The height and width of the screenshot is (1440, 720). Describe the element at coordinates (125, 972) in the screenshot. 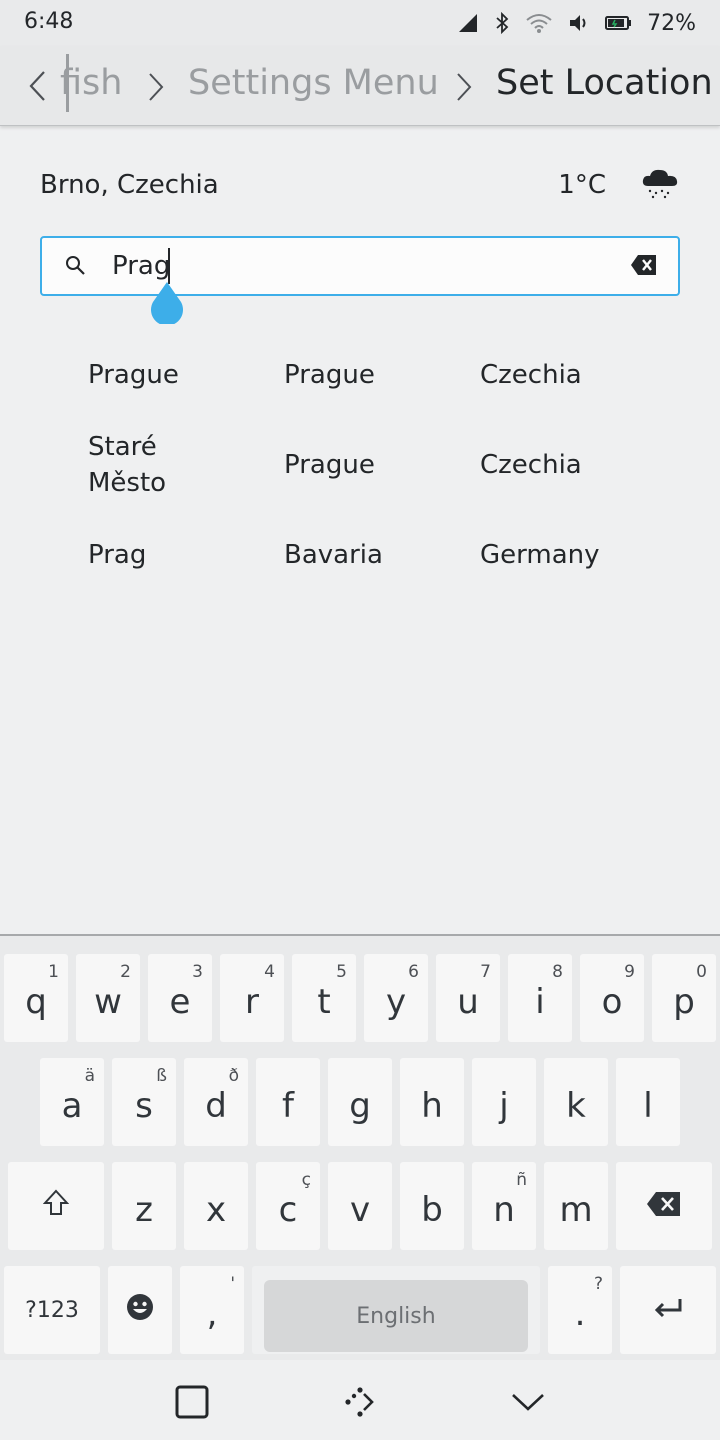

I see `key-hint: 2` at that location.